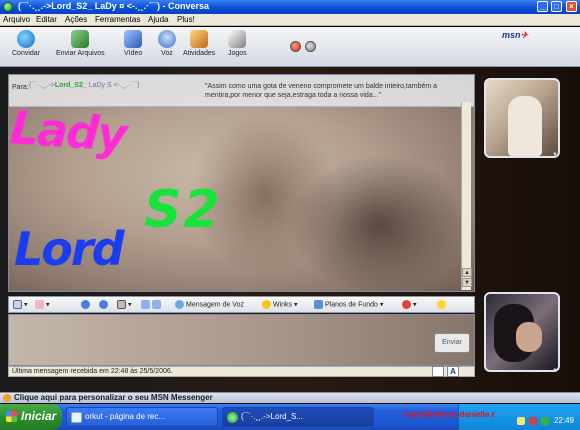 The width and height of the screenshot is (580, 430). I want to click on watermark: CaroDiloforos.danielle.t, so click(449, 414).